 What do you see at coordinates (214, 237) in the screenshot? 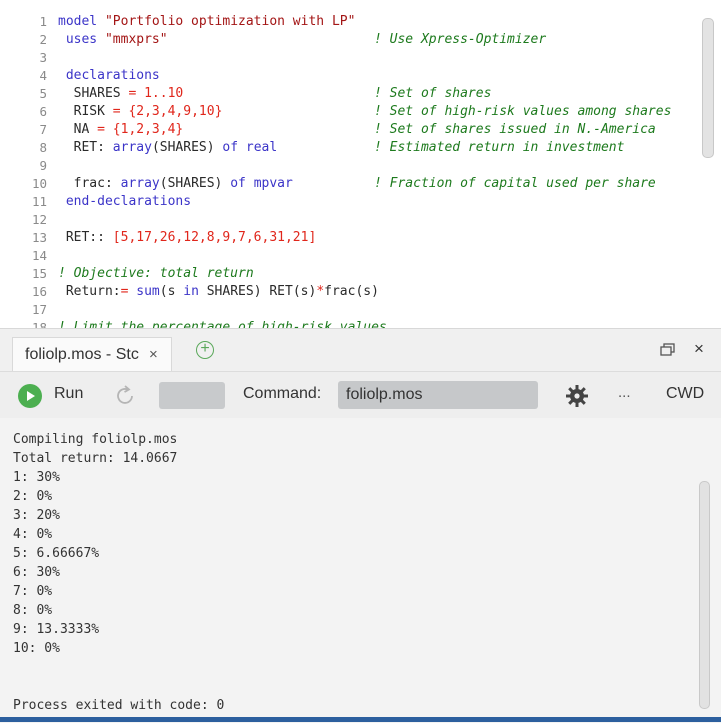
I see `code-token: 5,17,26,12,8,9,7,6,31,21` at bounding box center [214, 237].